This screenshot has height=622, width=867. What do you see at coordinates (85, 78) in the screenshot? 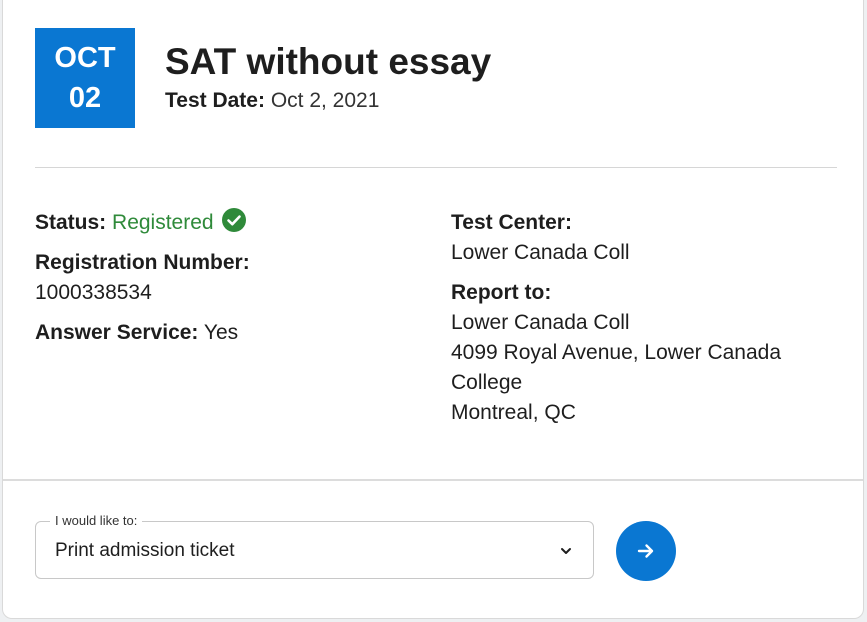
I see `date-badge: OCT 02` at bounding box center [85, 78].